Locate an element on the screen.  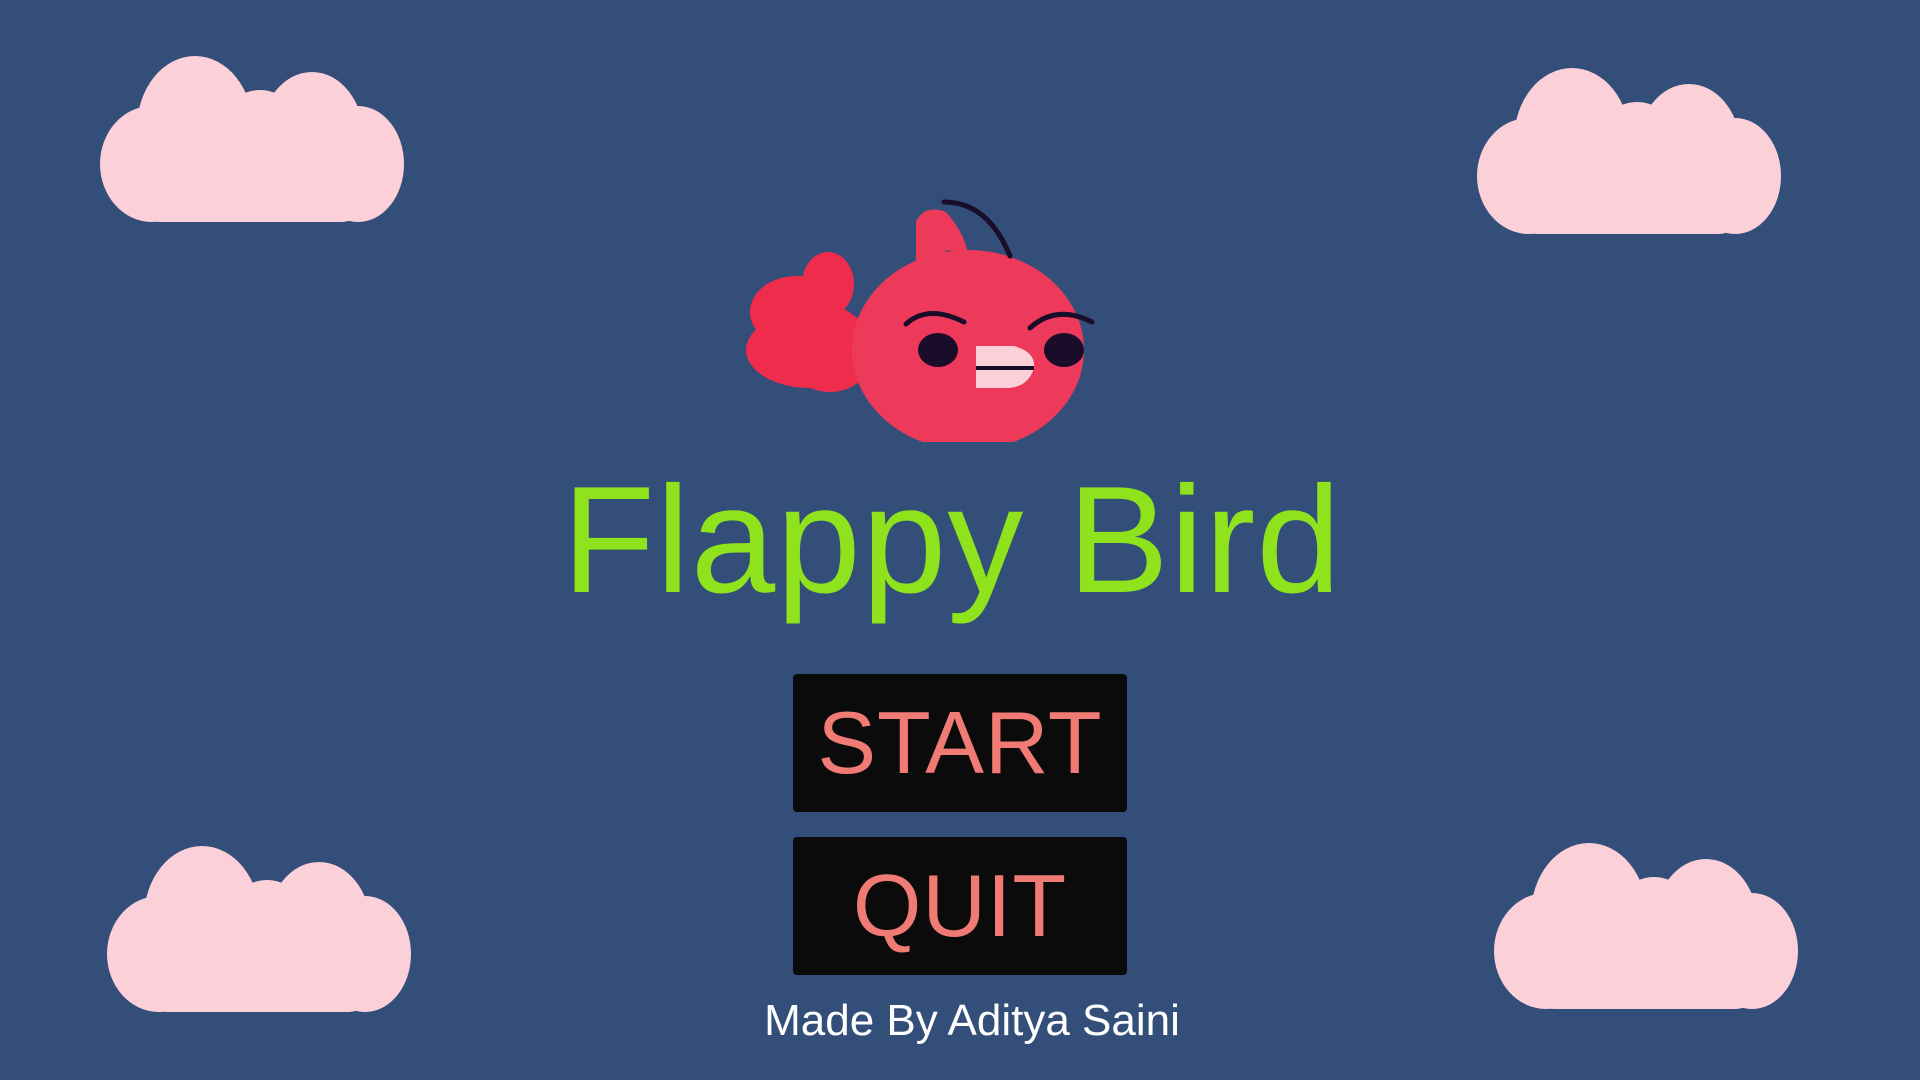
cloud-top-right is located at coordinates (1629, 151).